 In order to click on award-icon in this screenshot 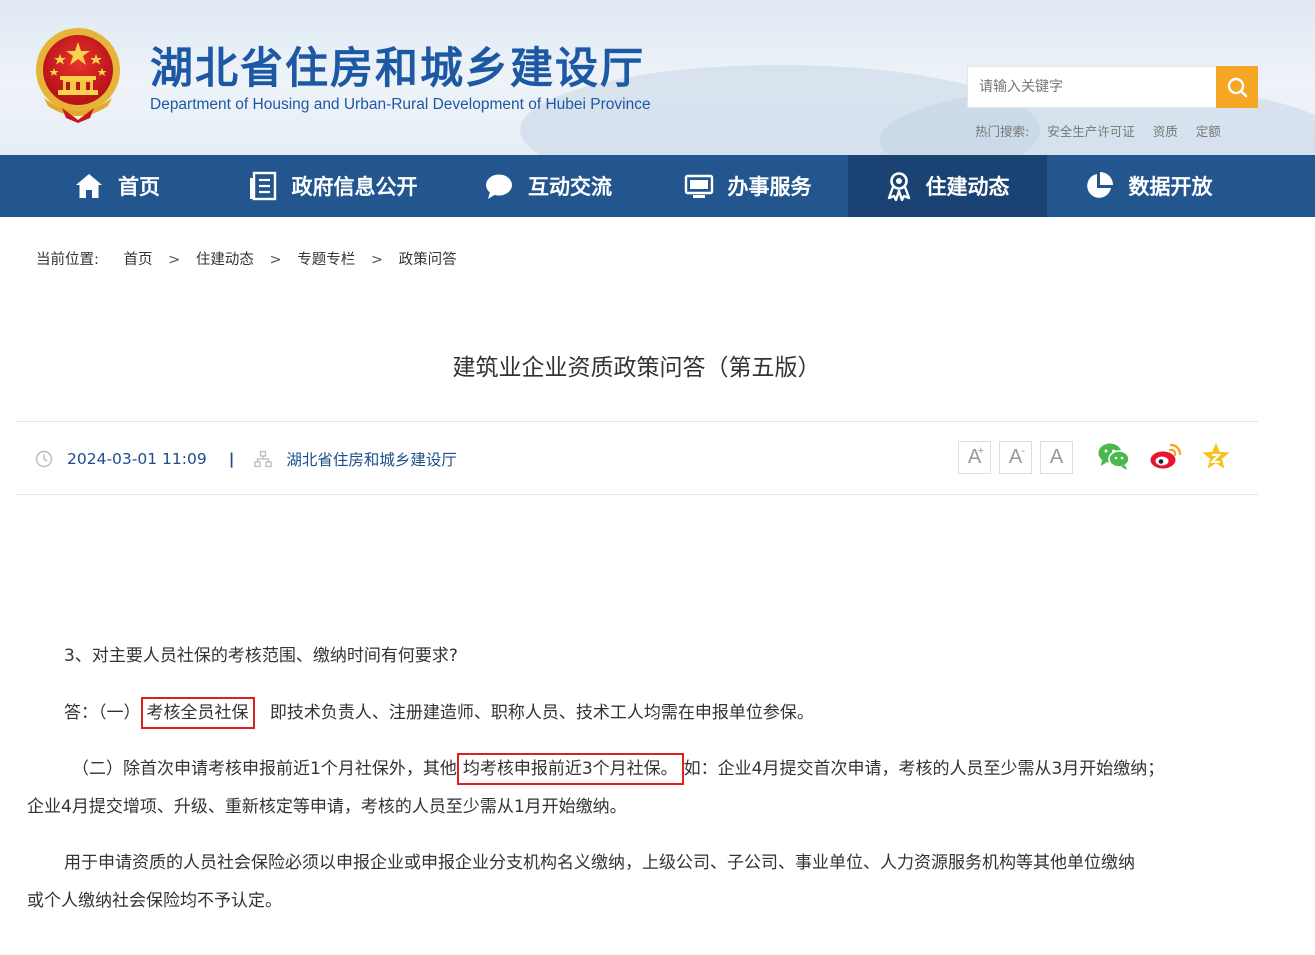, I will do `click(899, 186)`.